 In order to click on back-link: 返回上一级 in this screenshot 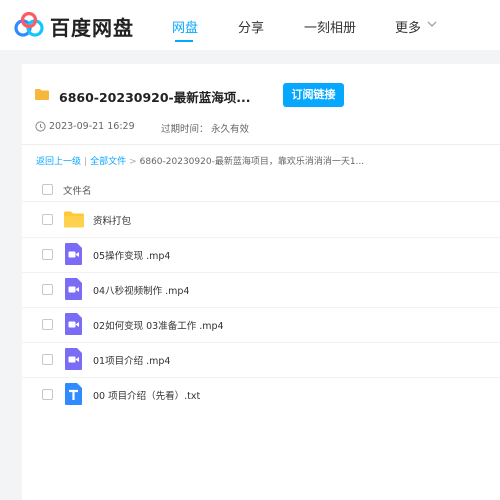, I will do `click(58, 162)`.